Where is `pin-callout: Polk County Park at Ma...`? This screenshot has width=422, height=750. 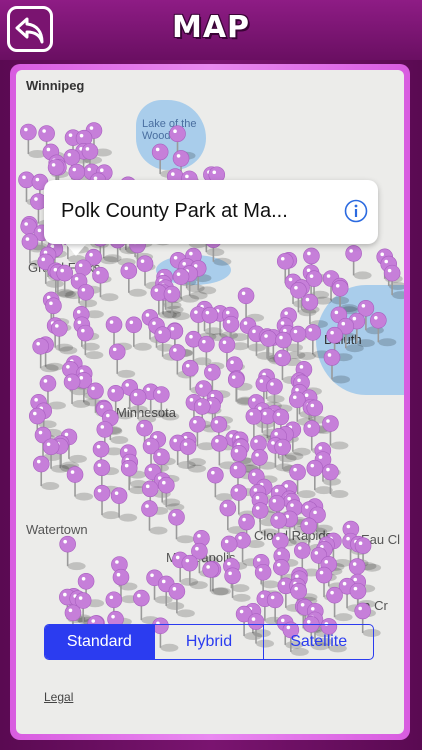
pin-callout: Polk County Park at Ma... is located at coordinates (211, 212).